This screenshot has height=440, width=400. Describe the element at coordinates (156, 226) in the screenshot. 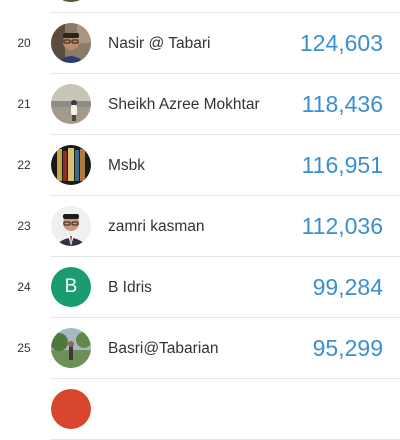

I see `player-name: zamri kasman` at that location.